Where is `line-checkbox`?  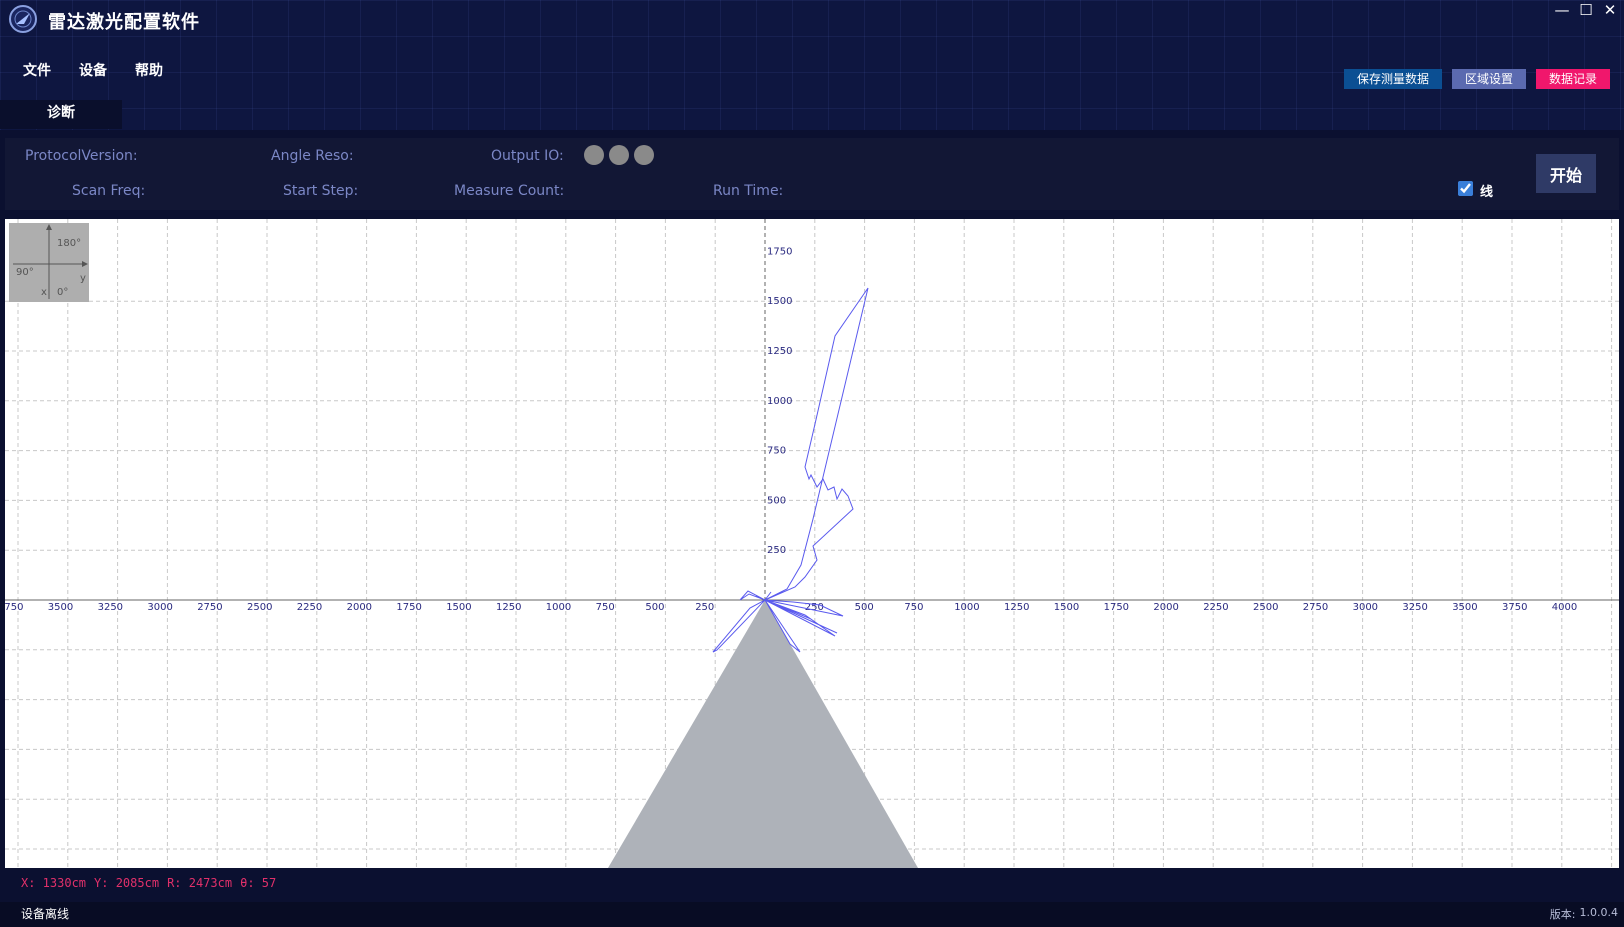 line-checkbox is located at coordinates (1465, 188).